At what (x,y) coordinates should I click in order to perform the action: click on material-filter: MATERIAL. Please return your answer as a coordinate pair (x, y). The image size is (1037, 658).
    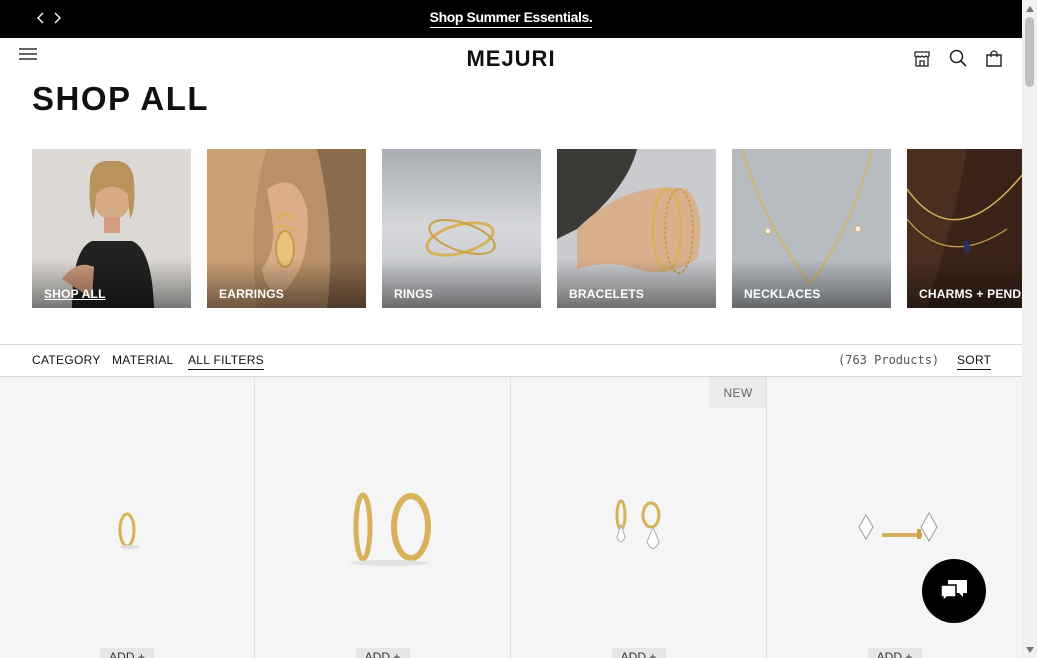
    Looking at the image, I should click on (143, 360).